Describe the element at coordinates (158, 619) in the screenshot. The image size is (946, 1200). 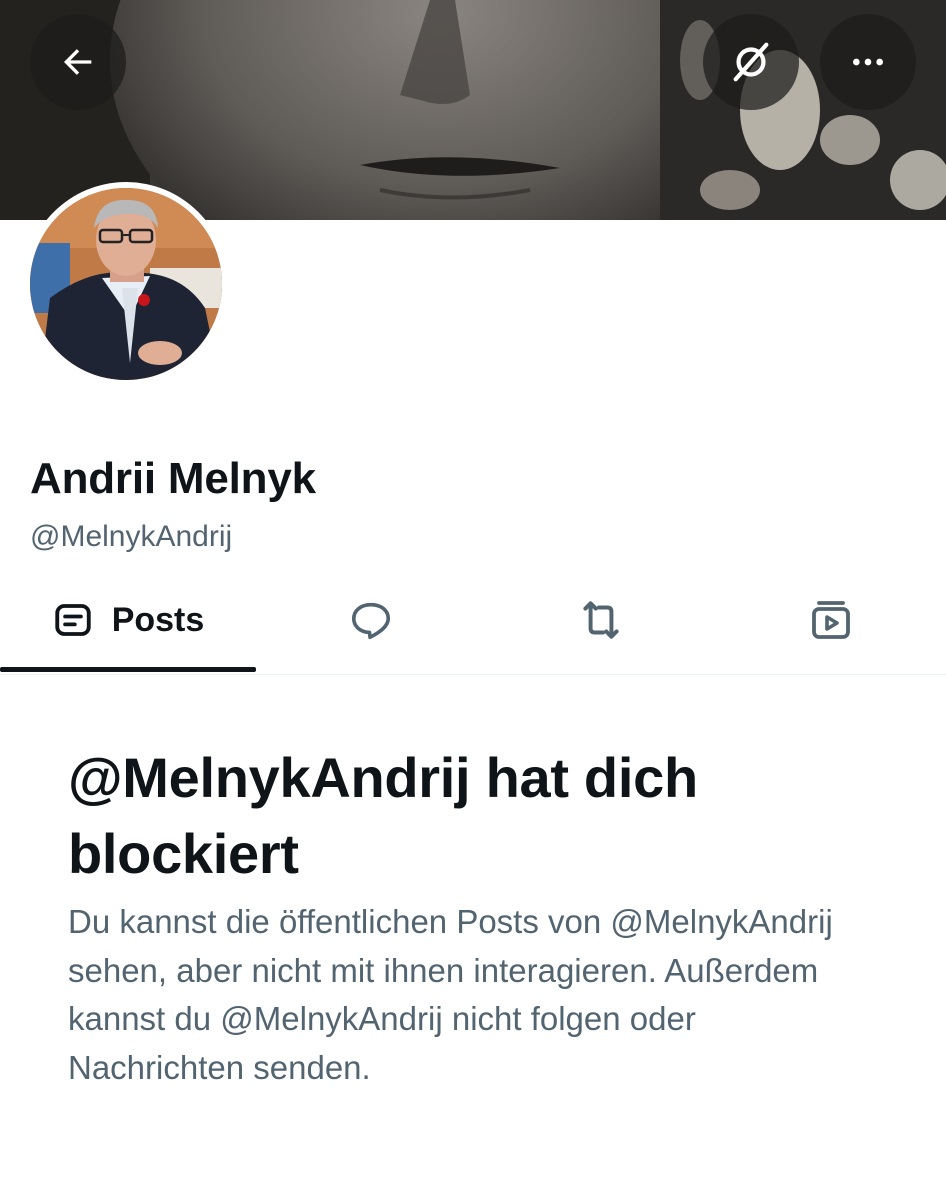
I see `tab-posts-label: Posts` at that location.